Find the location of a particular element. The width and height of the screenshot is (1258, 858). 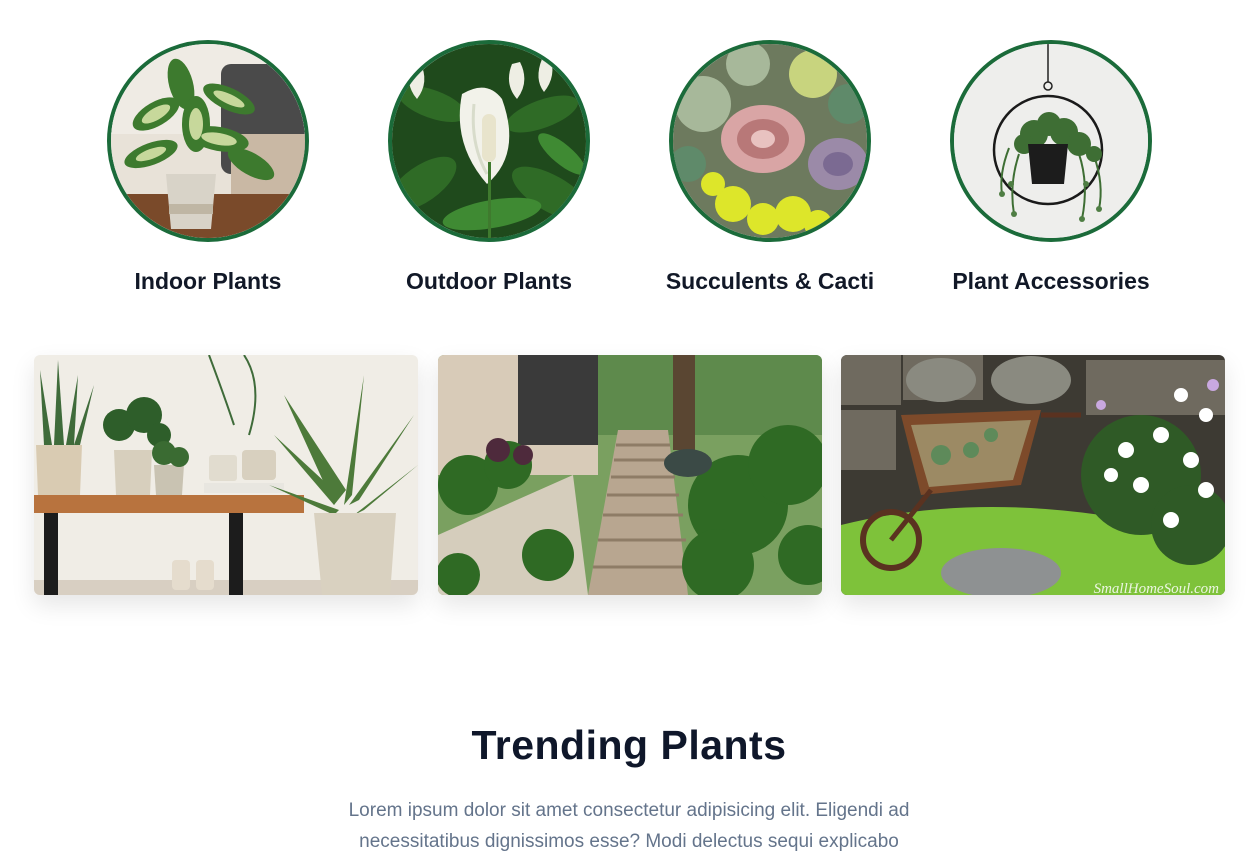

category-label: Outdoor Plants is located at coordinates (489, 281).